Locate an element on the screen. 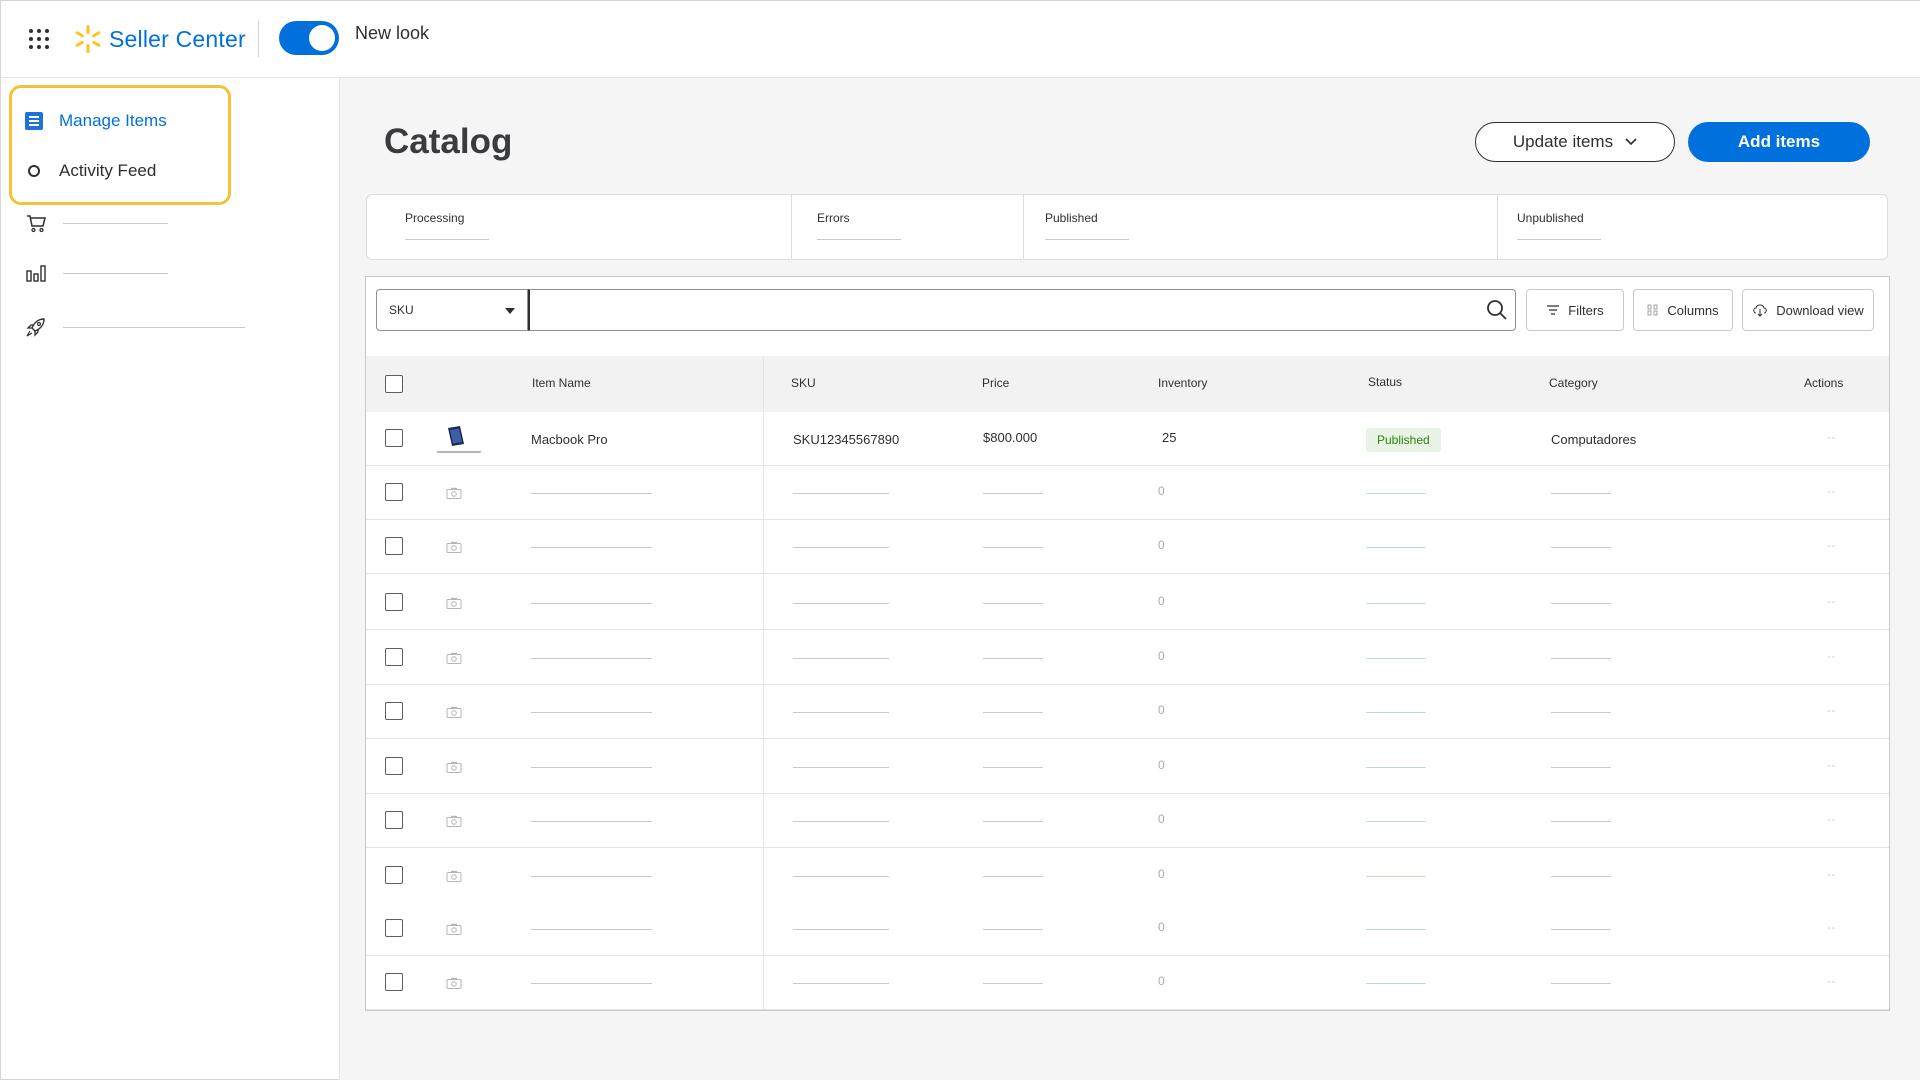  sidebar-item-activity-feed: Activity Feed is located at coordinates (90, 171).